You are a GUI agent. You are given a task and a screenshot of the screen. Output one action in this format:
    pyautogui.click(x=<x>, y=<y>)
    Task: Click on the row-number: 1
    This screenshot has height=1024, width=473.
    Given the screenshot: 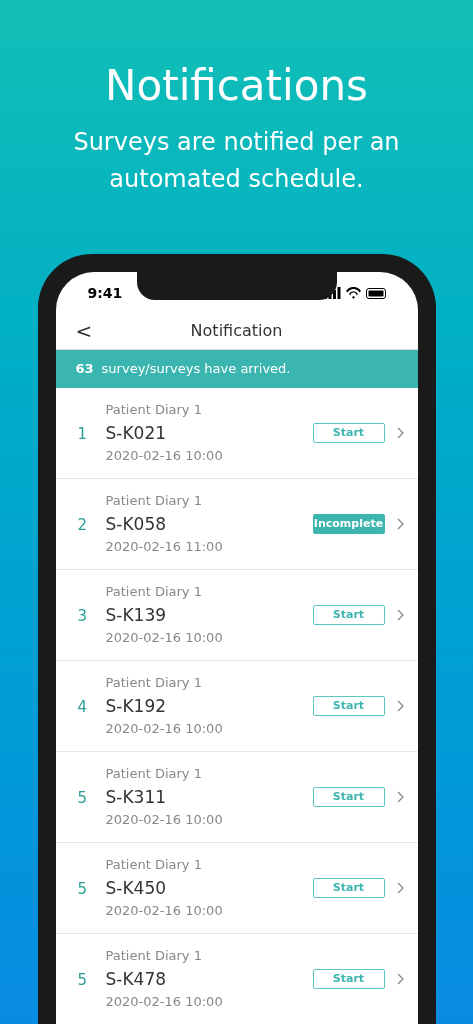 What is the action you would take?
    pyautogui.click(x=83, y=434)
    